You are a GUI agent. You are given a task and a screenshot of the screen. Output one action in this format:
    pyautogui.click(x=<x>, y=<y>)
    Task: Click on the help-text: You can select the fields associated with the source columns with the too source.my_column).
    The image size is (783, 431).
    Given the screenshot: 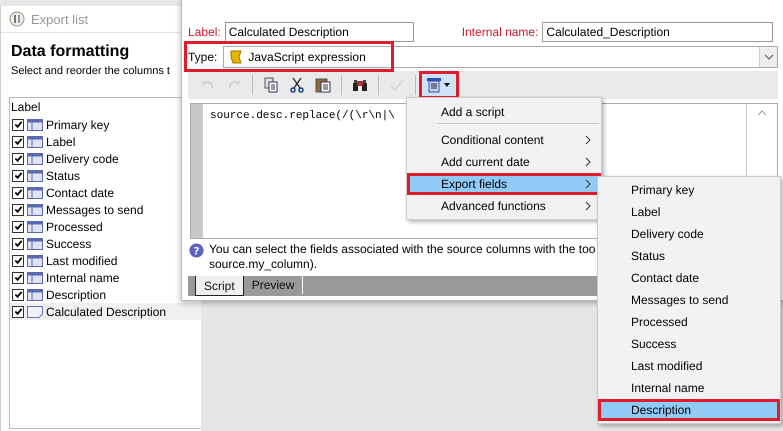 What is the action you would take?
    pyautogui.click(x=402, y=257)
    